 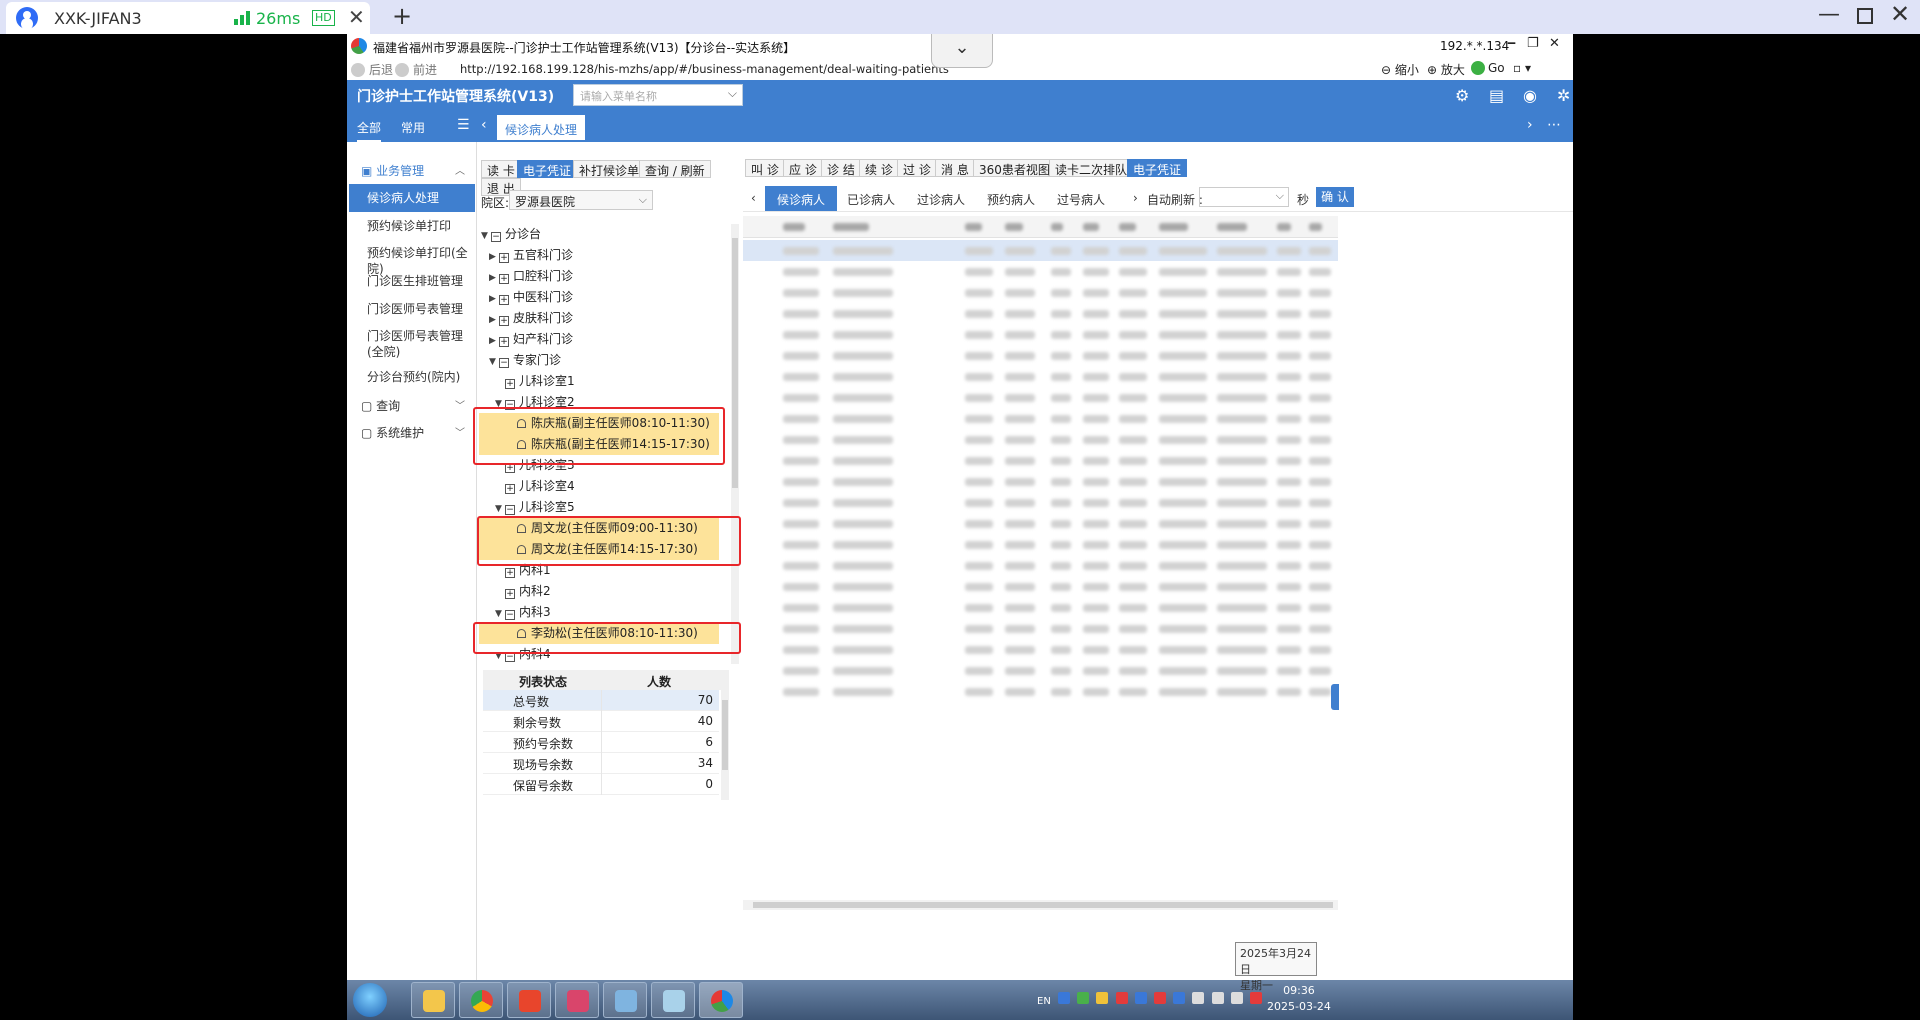 What do you see at coordinates (412, 309) in the screenshot?
I see `menu-item-doctor-number-table: 门诊医师号表管理` at bounding box center [412, 309].